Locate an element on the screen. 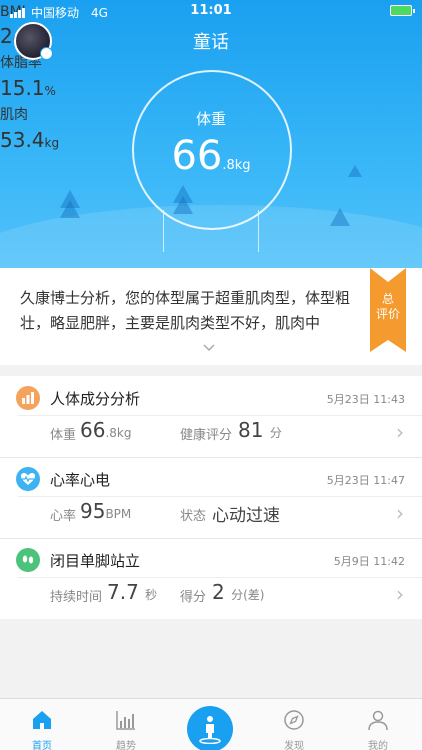 The width and height of the screenshot is (422, 750). item-unit: 秒 is located at coordinates (151, 595).